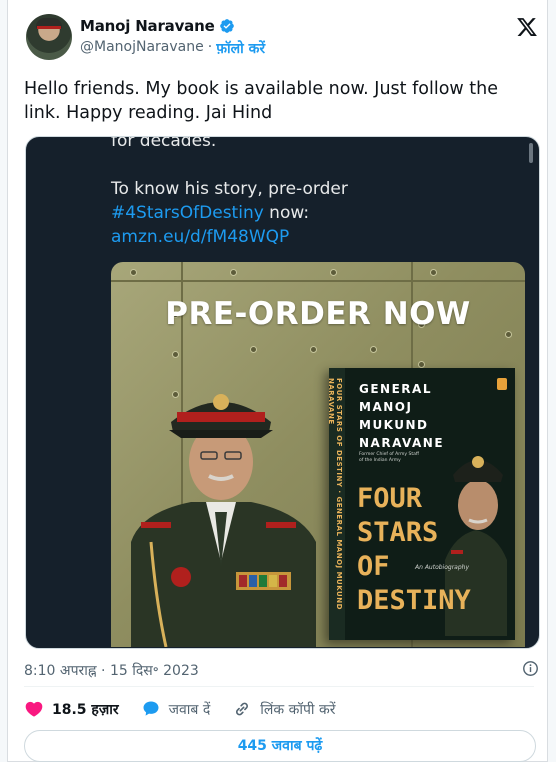  I want to click on action-bar: 18.5 हज़ार जवाब दें लिंक कॉपी करें, so click(191, 709).